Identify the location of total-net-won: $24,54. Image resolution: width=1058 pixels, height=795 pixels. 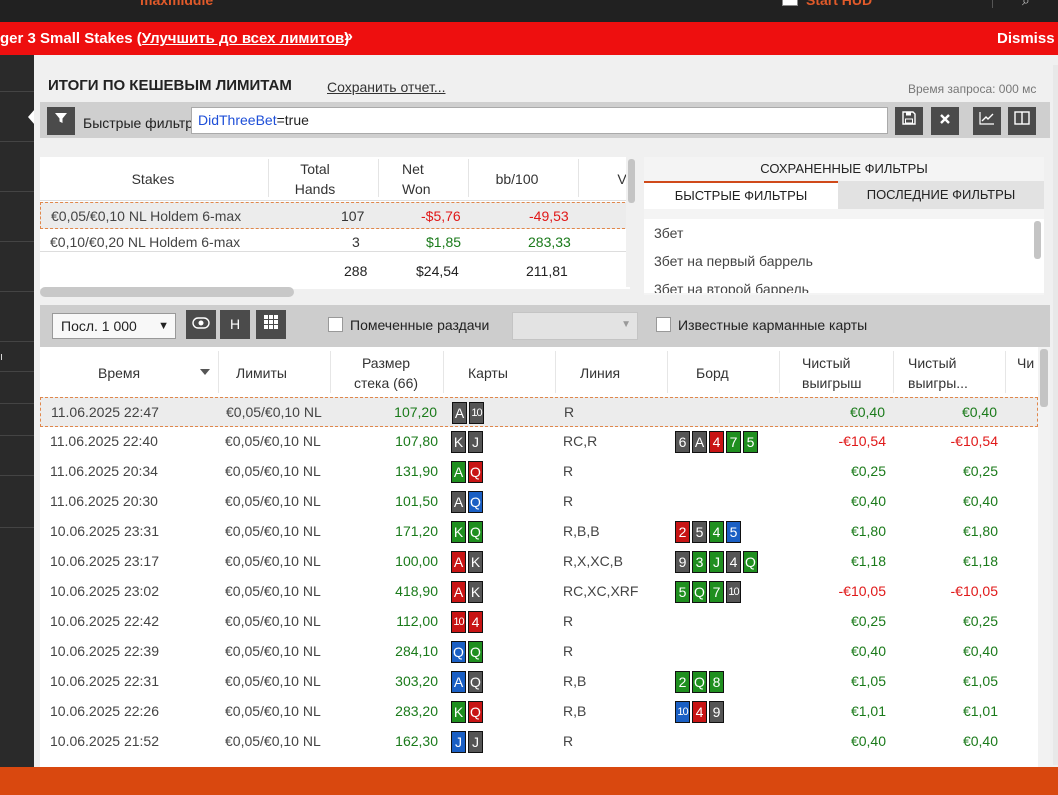
(437, 271).